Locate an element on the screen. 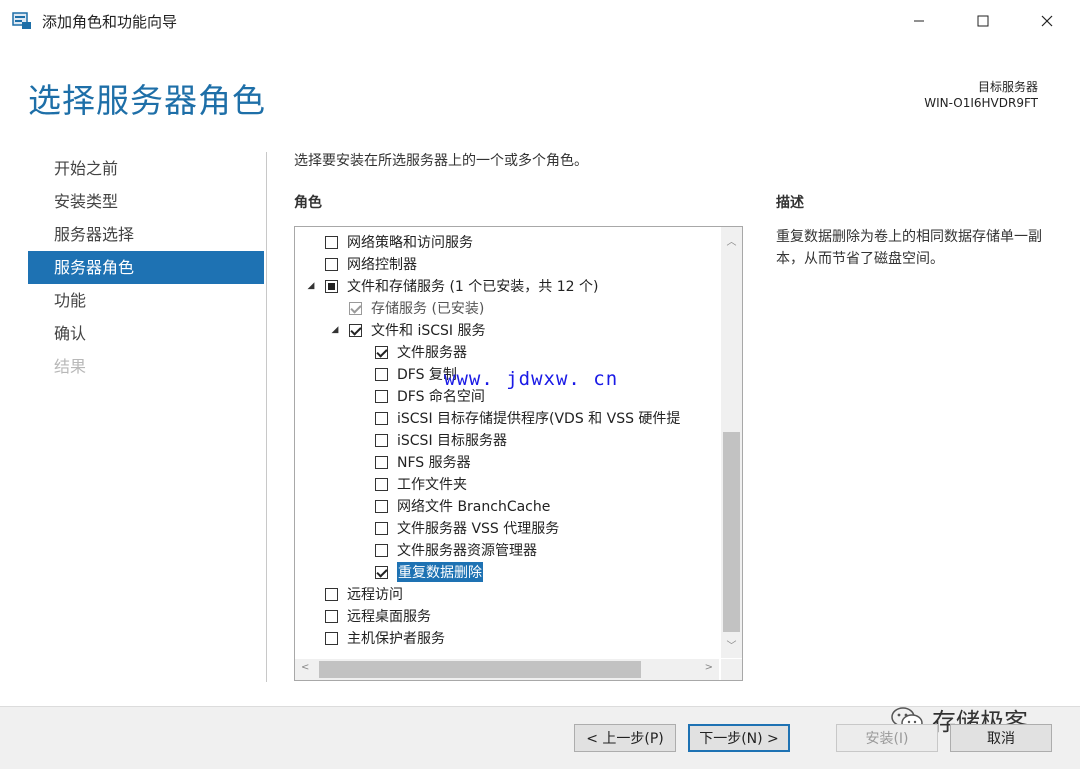  scroll-right-icon: > is located at coordinates (709, 667).